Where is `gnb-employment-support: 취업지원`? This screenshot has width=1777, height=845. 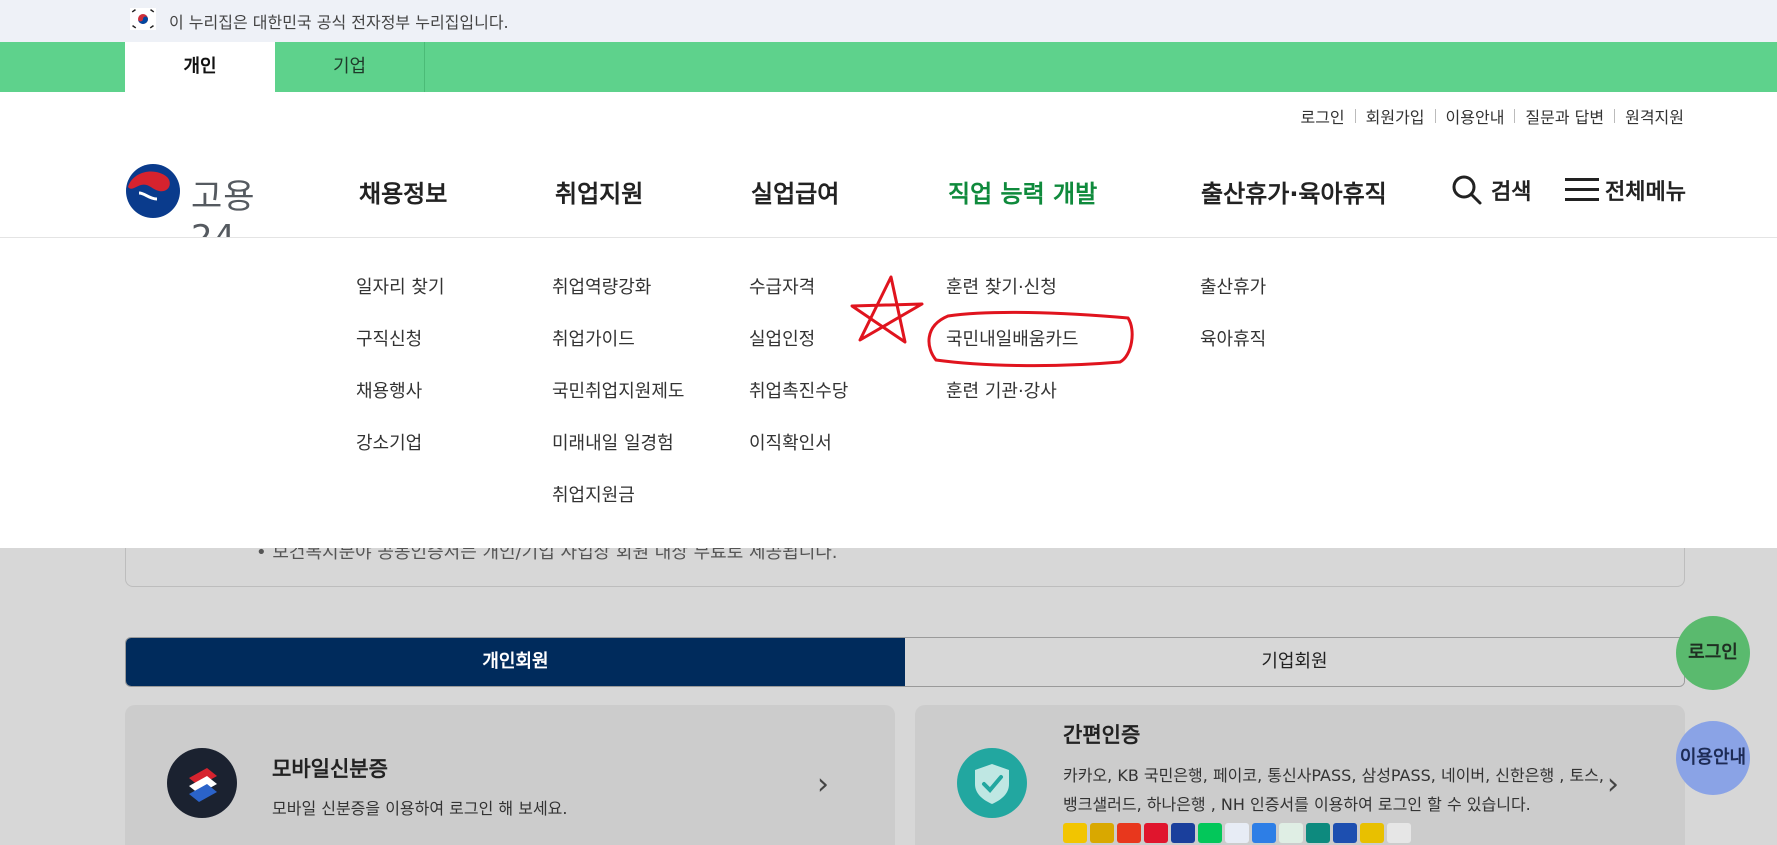 gnb-employment-support: 취업지원 is located at coordinates (599, 191).